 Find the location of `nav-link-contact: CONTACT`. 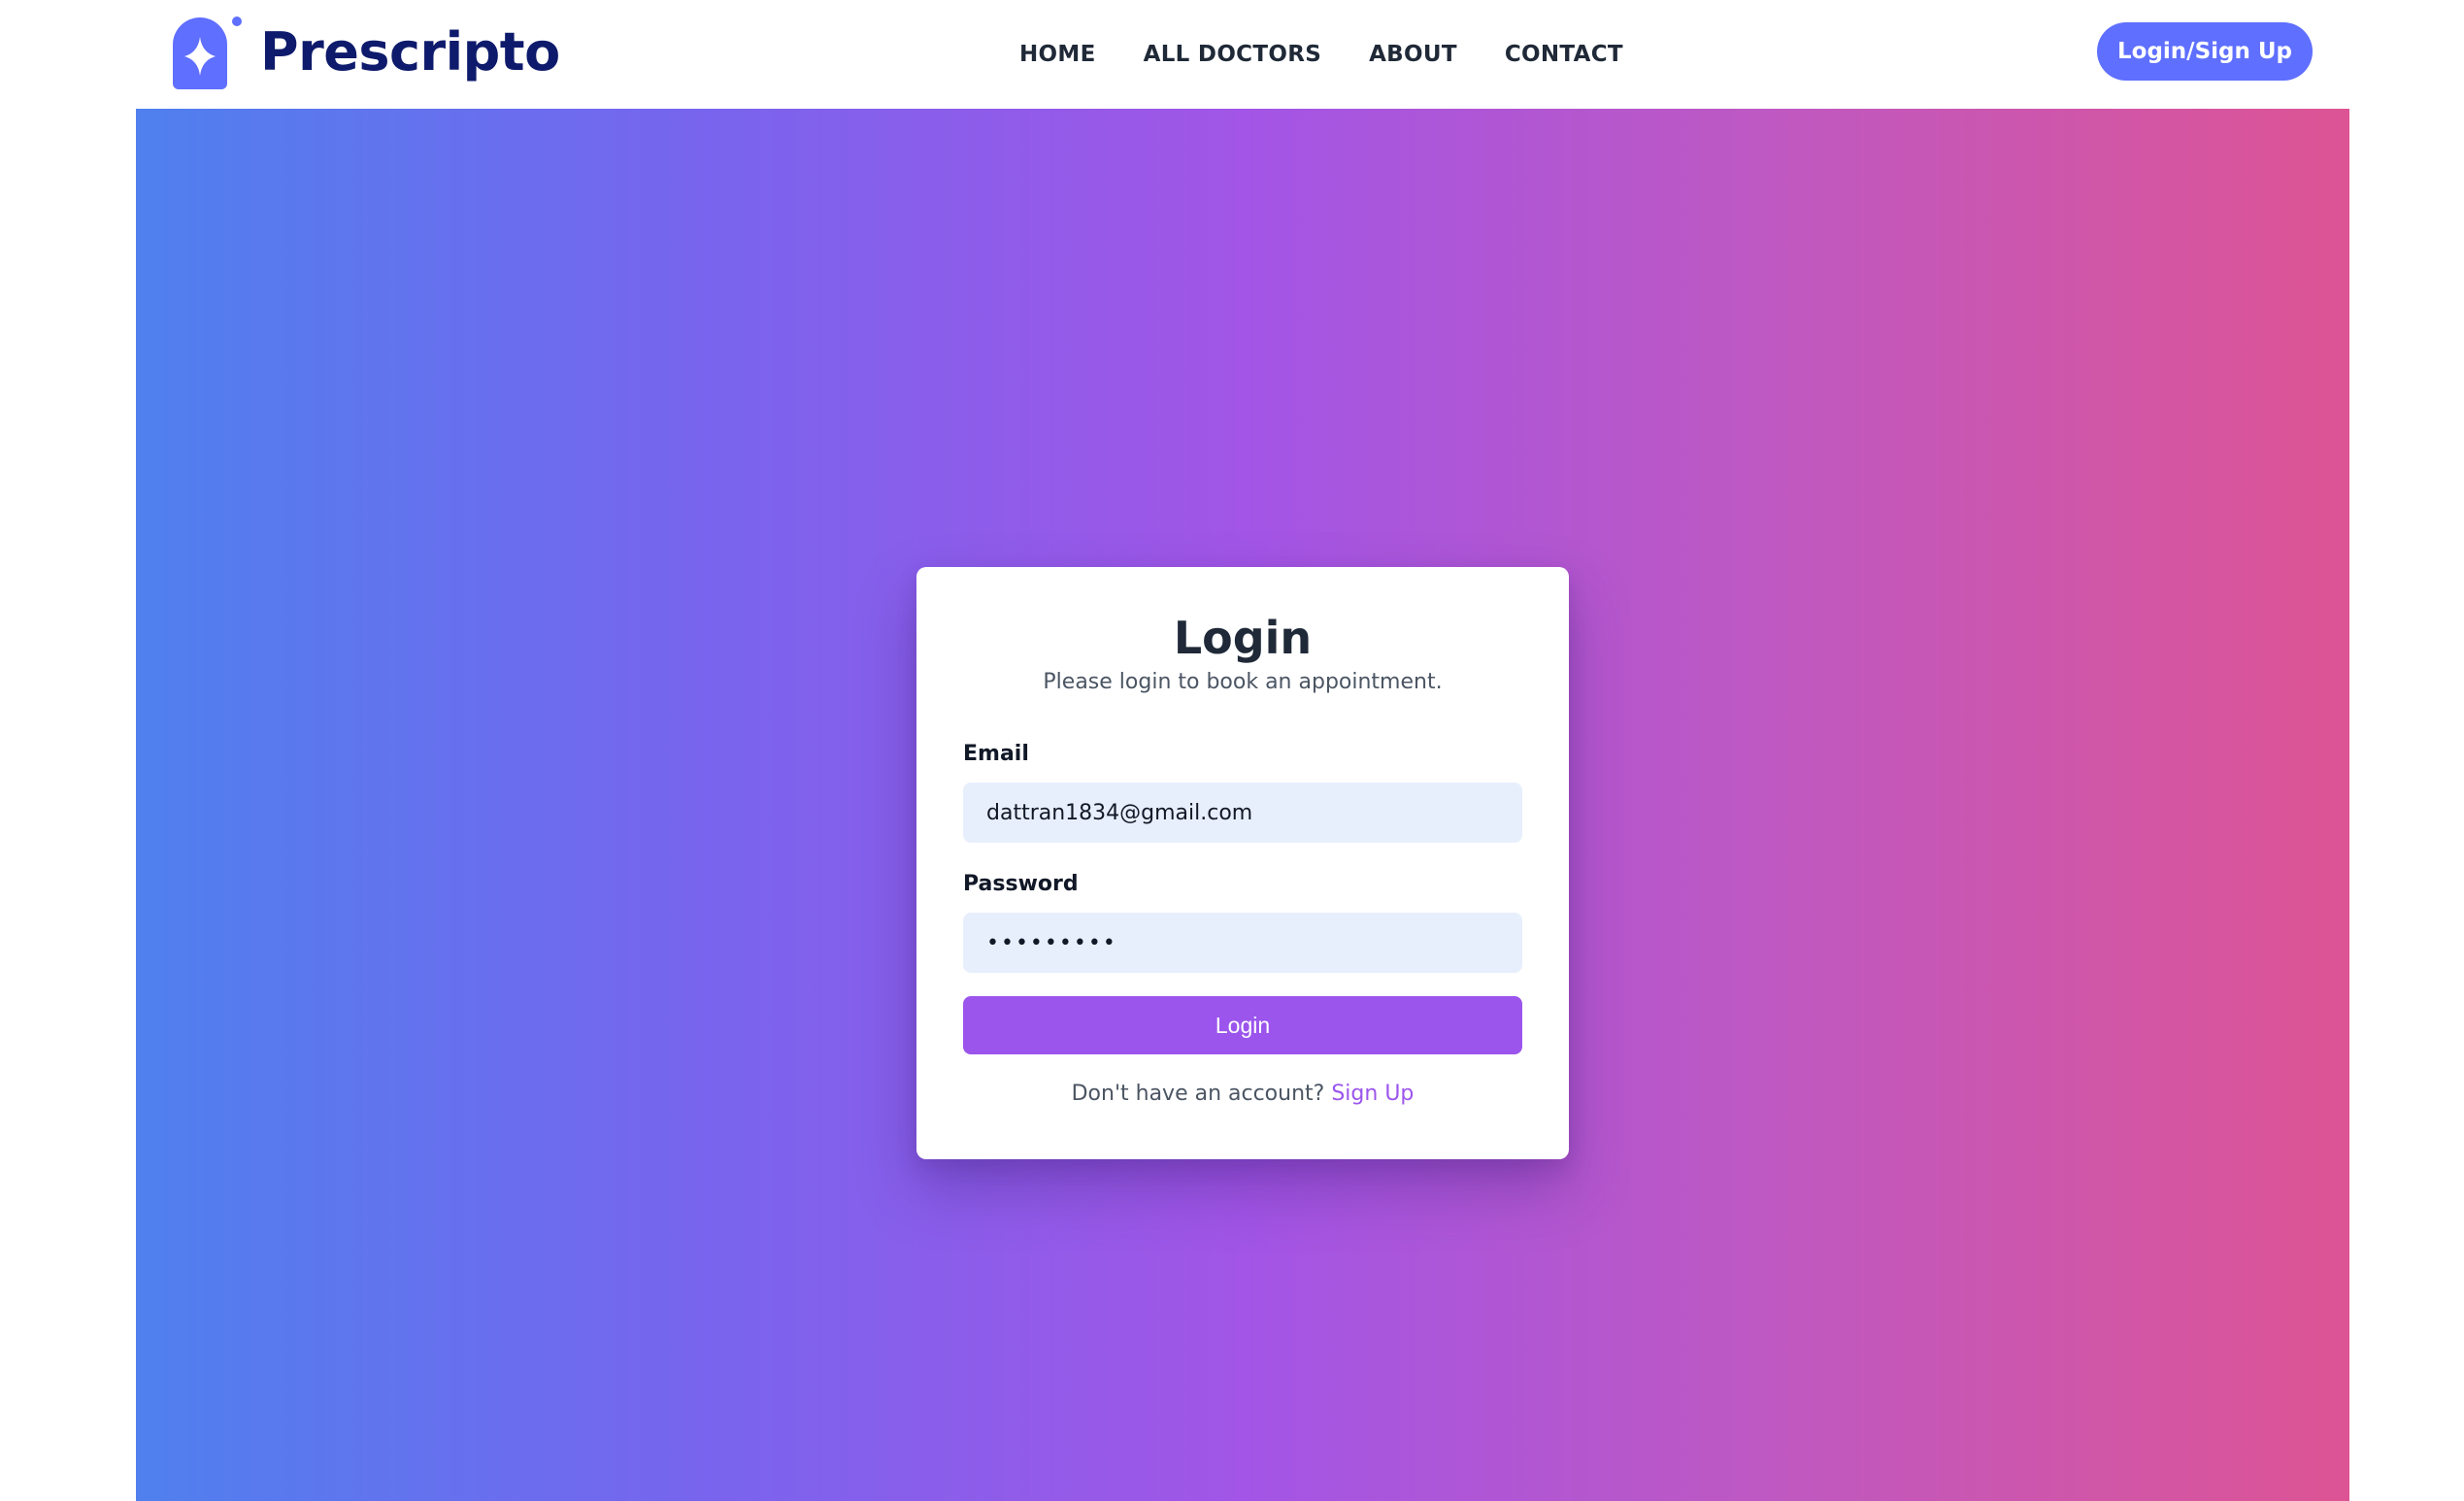

nav-link-contact: CONTACT is located at coordinates (1564, 54).